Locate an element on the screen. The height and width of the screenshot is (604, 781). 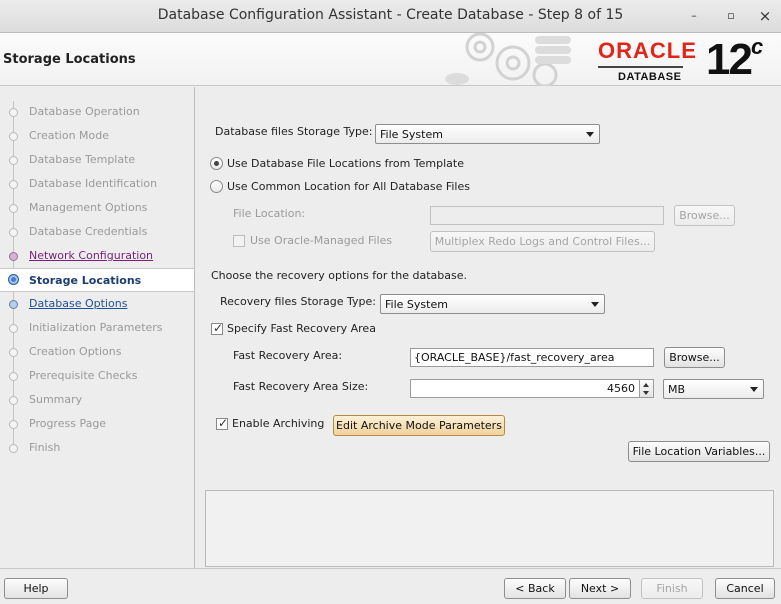
nav-item-summary: Summary is located at coordinates (97, 400).